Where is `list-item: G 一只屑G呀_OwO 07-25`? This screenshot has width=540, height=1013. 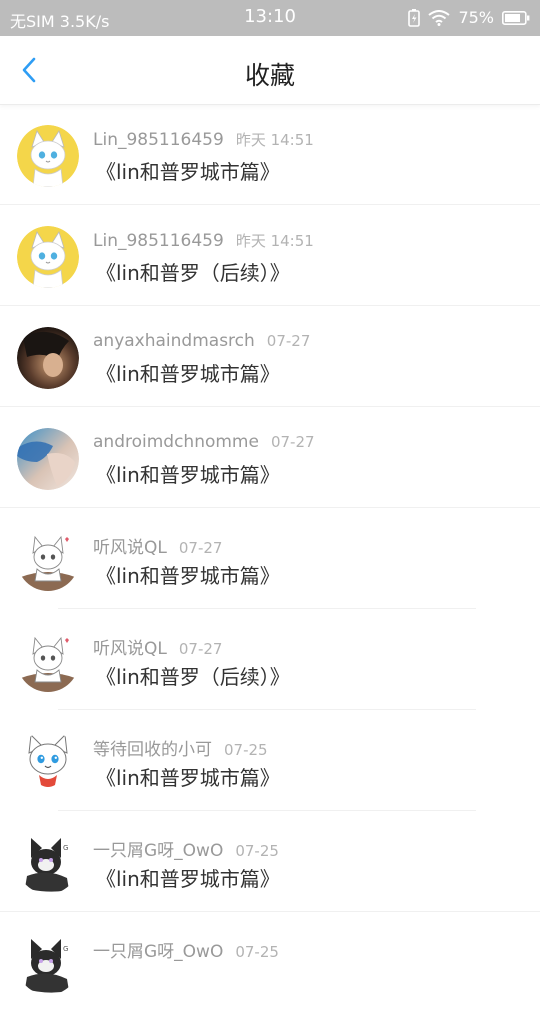 list-item: G 一只屑G呀_OwO 07-25 is located at coordinates (270, 962).